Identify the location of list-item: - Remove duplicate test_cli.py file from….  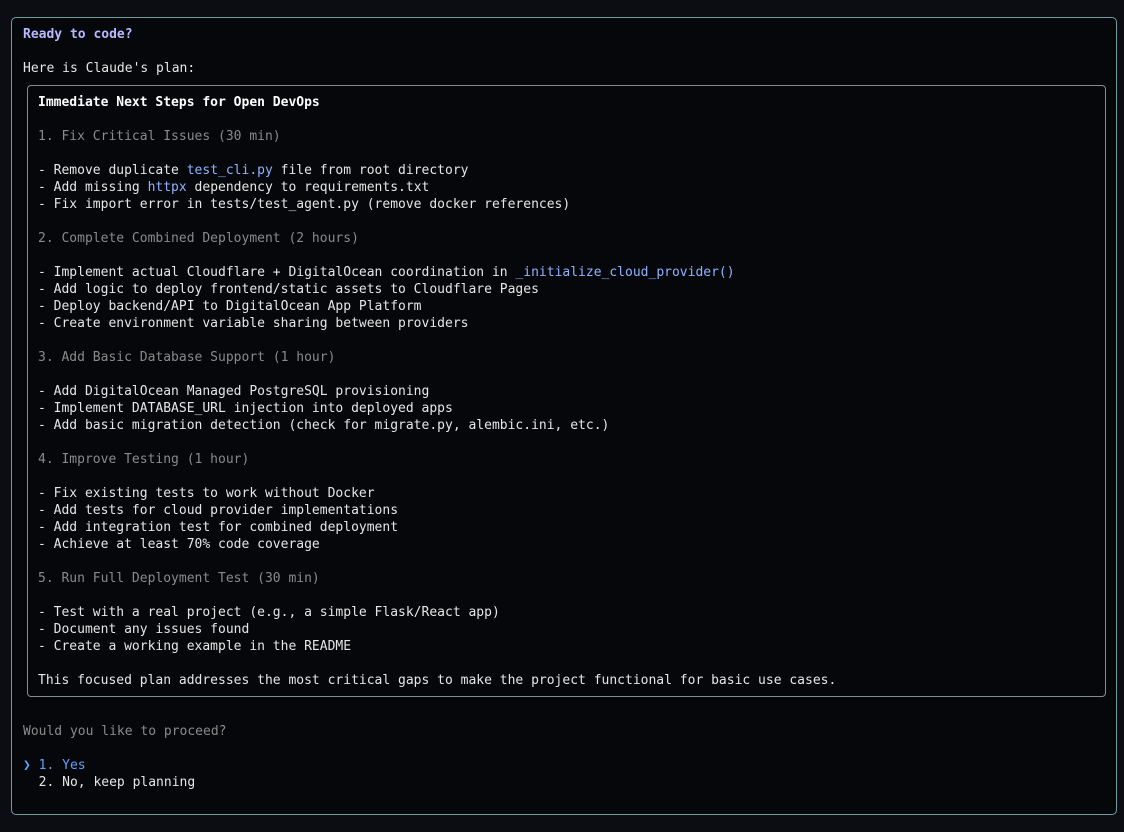
(253, 170).